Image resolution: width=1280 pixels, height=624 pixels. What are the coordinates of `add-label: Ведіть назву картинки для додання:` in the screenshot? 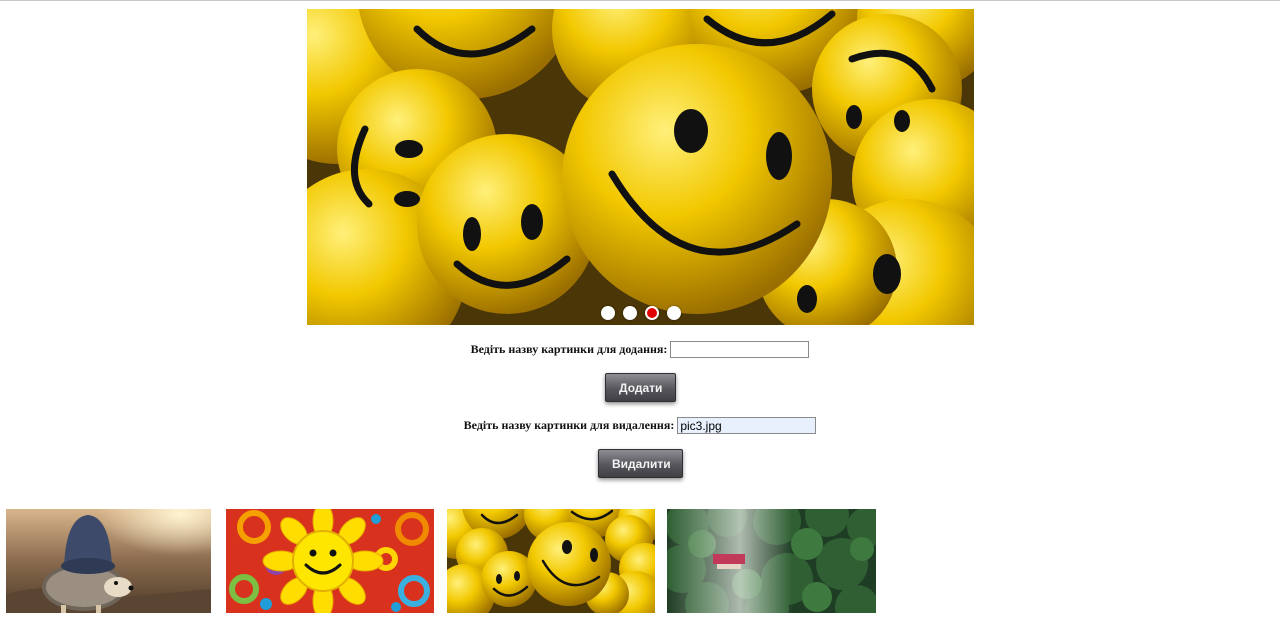 It's located at (569, 349).